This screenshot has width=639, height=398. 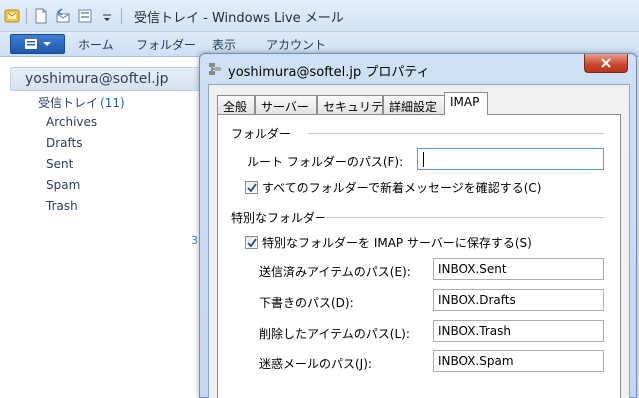 What do you see at coordinates (96, 44) in the screenshot?
I see `tab-home: ホーム` at bounding box center [96, 44].